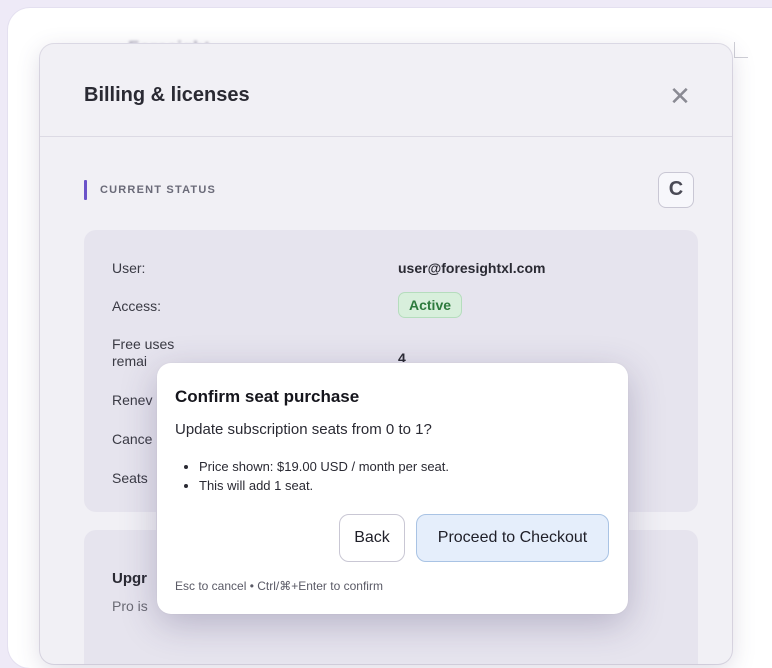 This screenshot has height=668, width=772. Describe the element at coordinates (512, 538) in the screenshot. I see `proceed-to-checkout-button: Proceed to Checkout` at that location.